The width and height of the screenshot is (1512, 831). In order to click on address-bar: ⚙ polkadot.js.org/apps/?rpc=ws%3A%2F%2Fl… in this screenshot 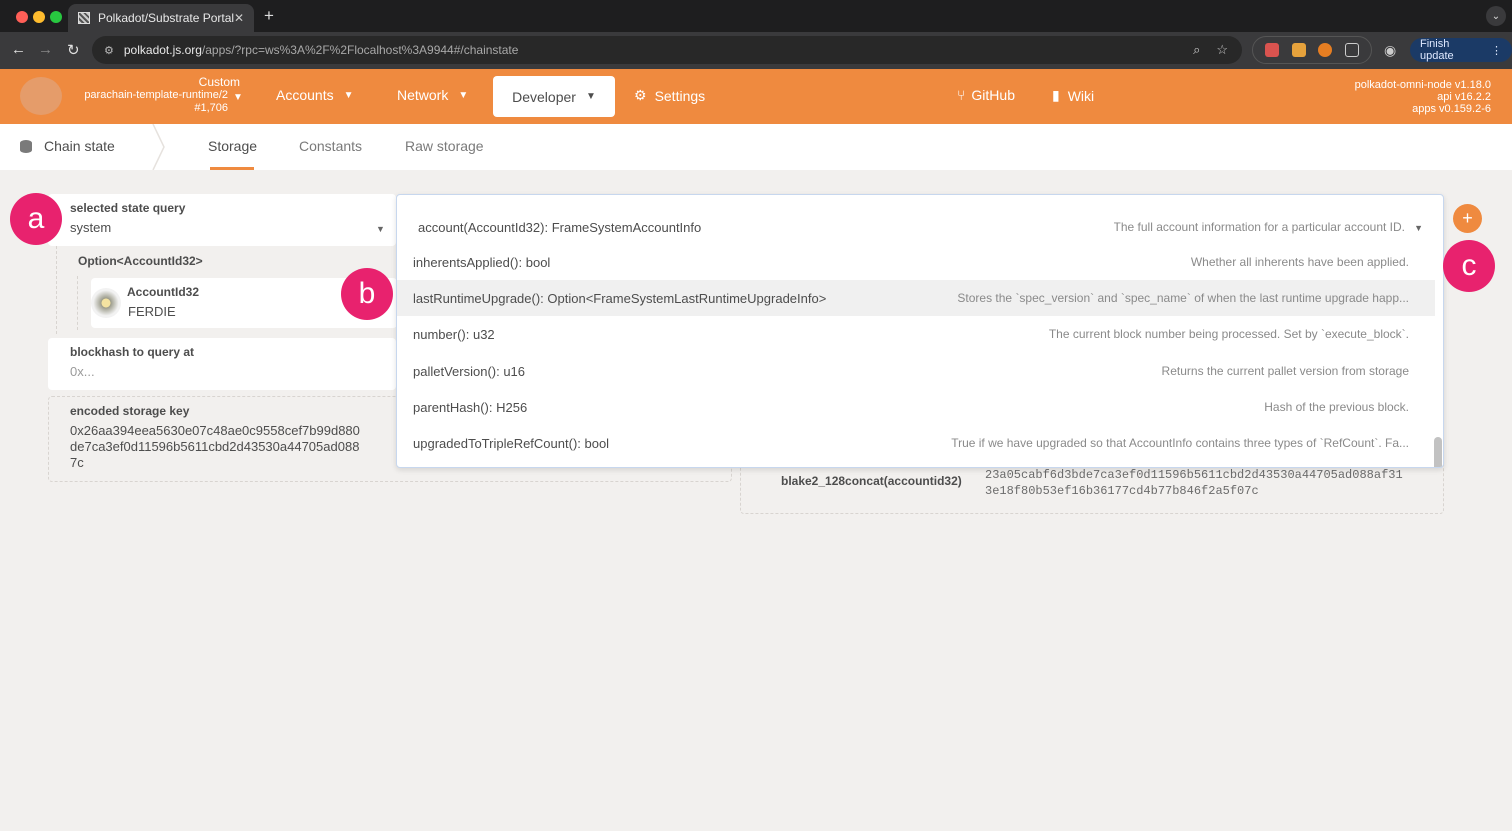, I will do `click(667, 50)`.